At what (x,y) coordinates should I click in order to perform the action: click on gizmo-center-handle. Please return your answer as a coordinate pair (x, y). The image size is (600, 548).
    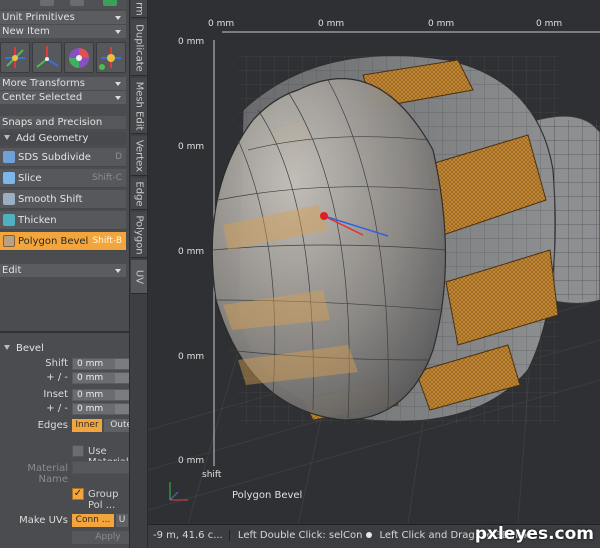
    Looking at the image, I should click on (324, 216).